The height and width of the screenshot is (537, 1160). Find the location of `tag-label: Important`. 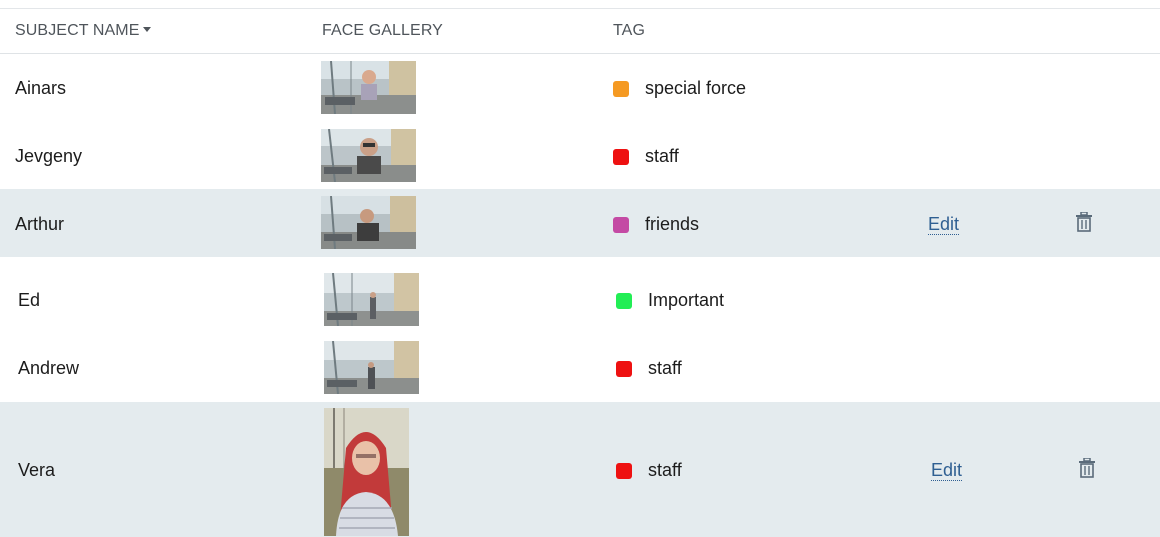

tag-label: Important is located at coordinates (686, 300).